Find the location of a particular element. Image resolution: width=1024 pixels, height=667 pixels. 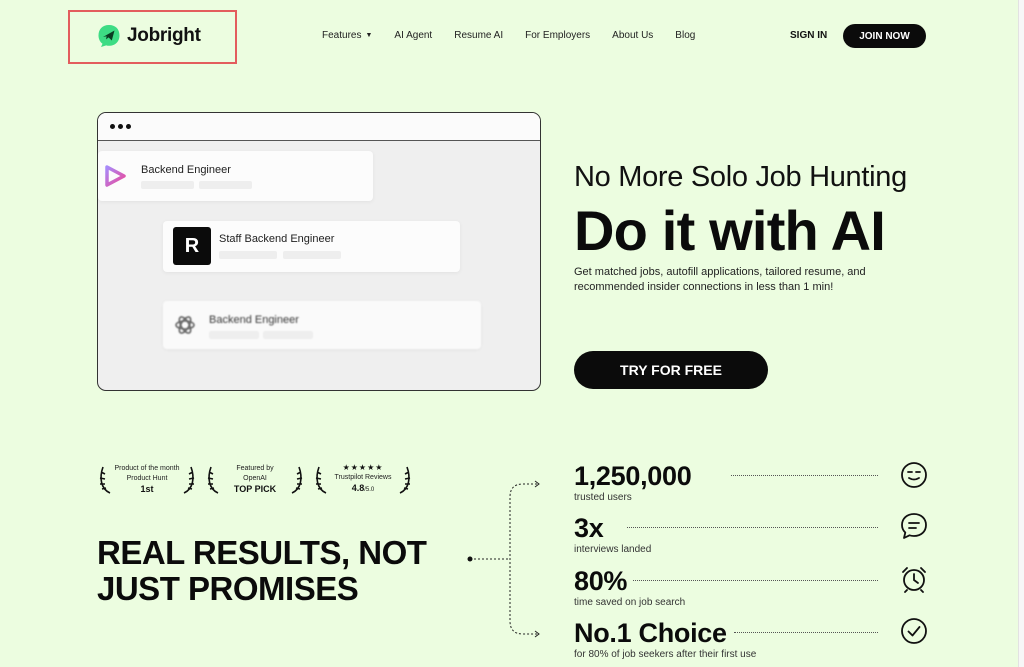

stat-value: 3x is located at coordinates (589, 528).